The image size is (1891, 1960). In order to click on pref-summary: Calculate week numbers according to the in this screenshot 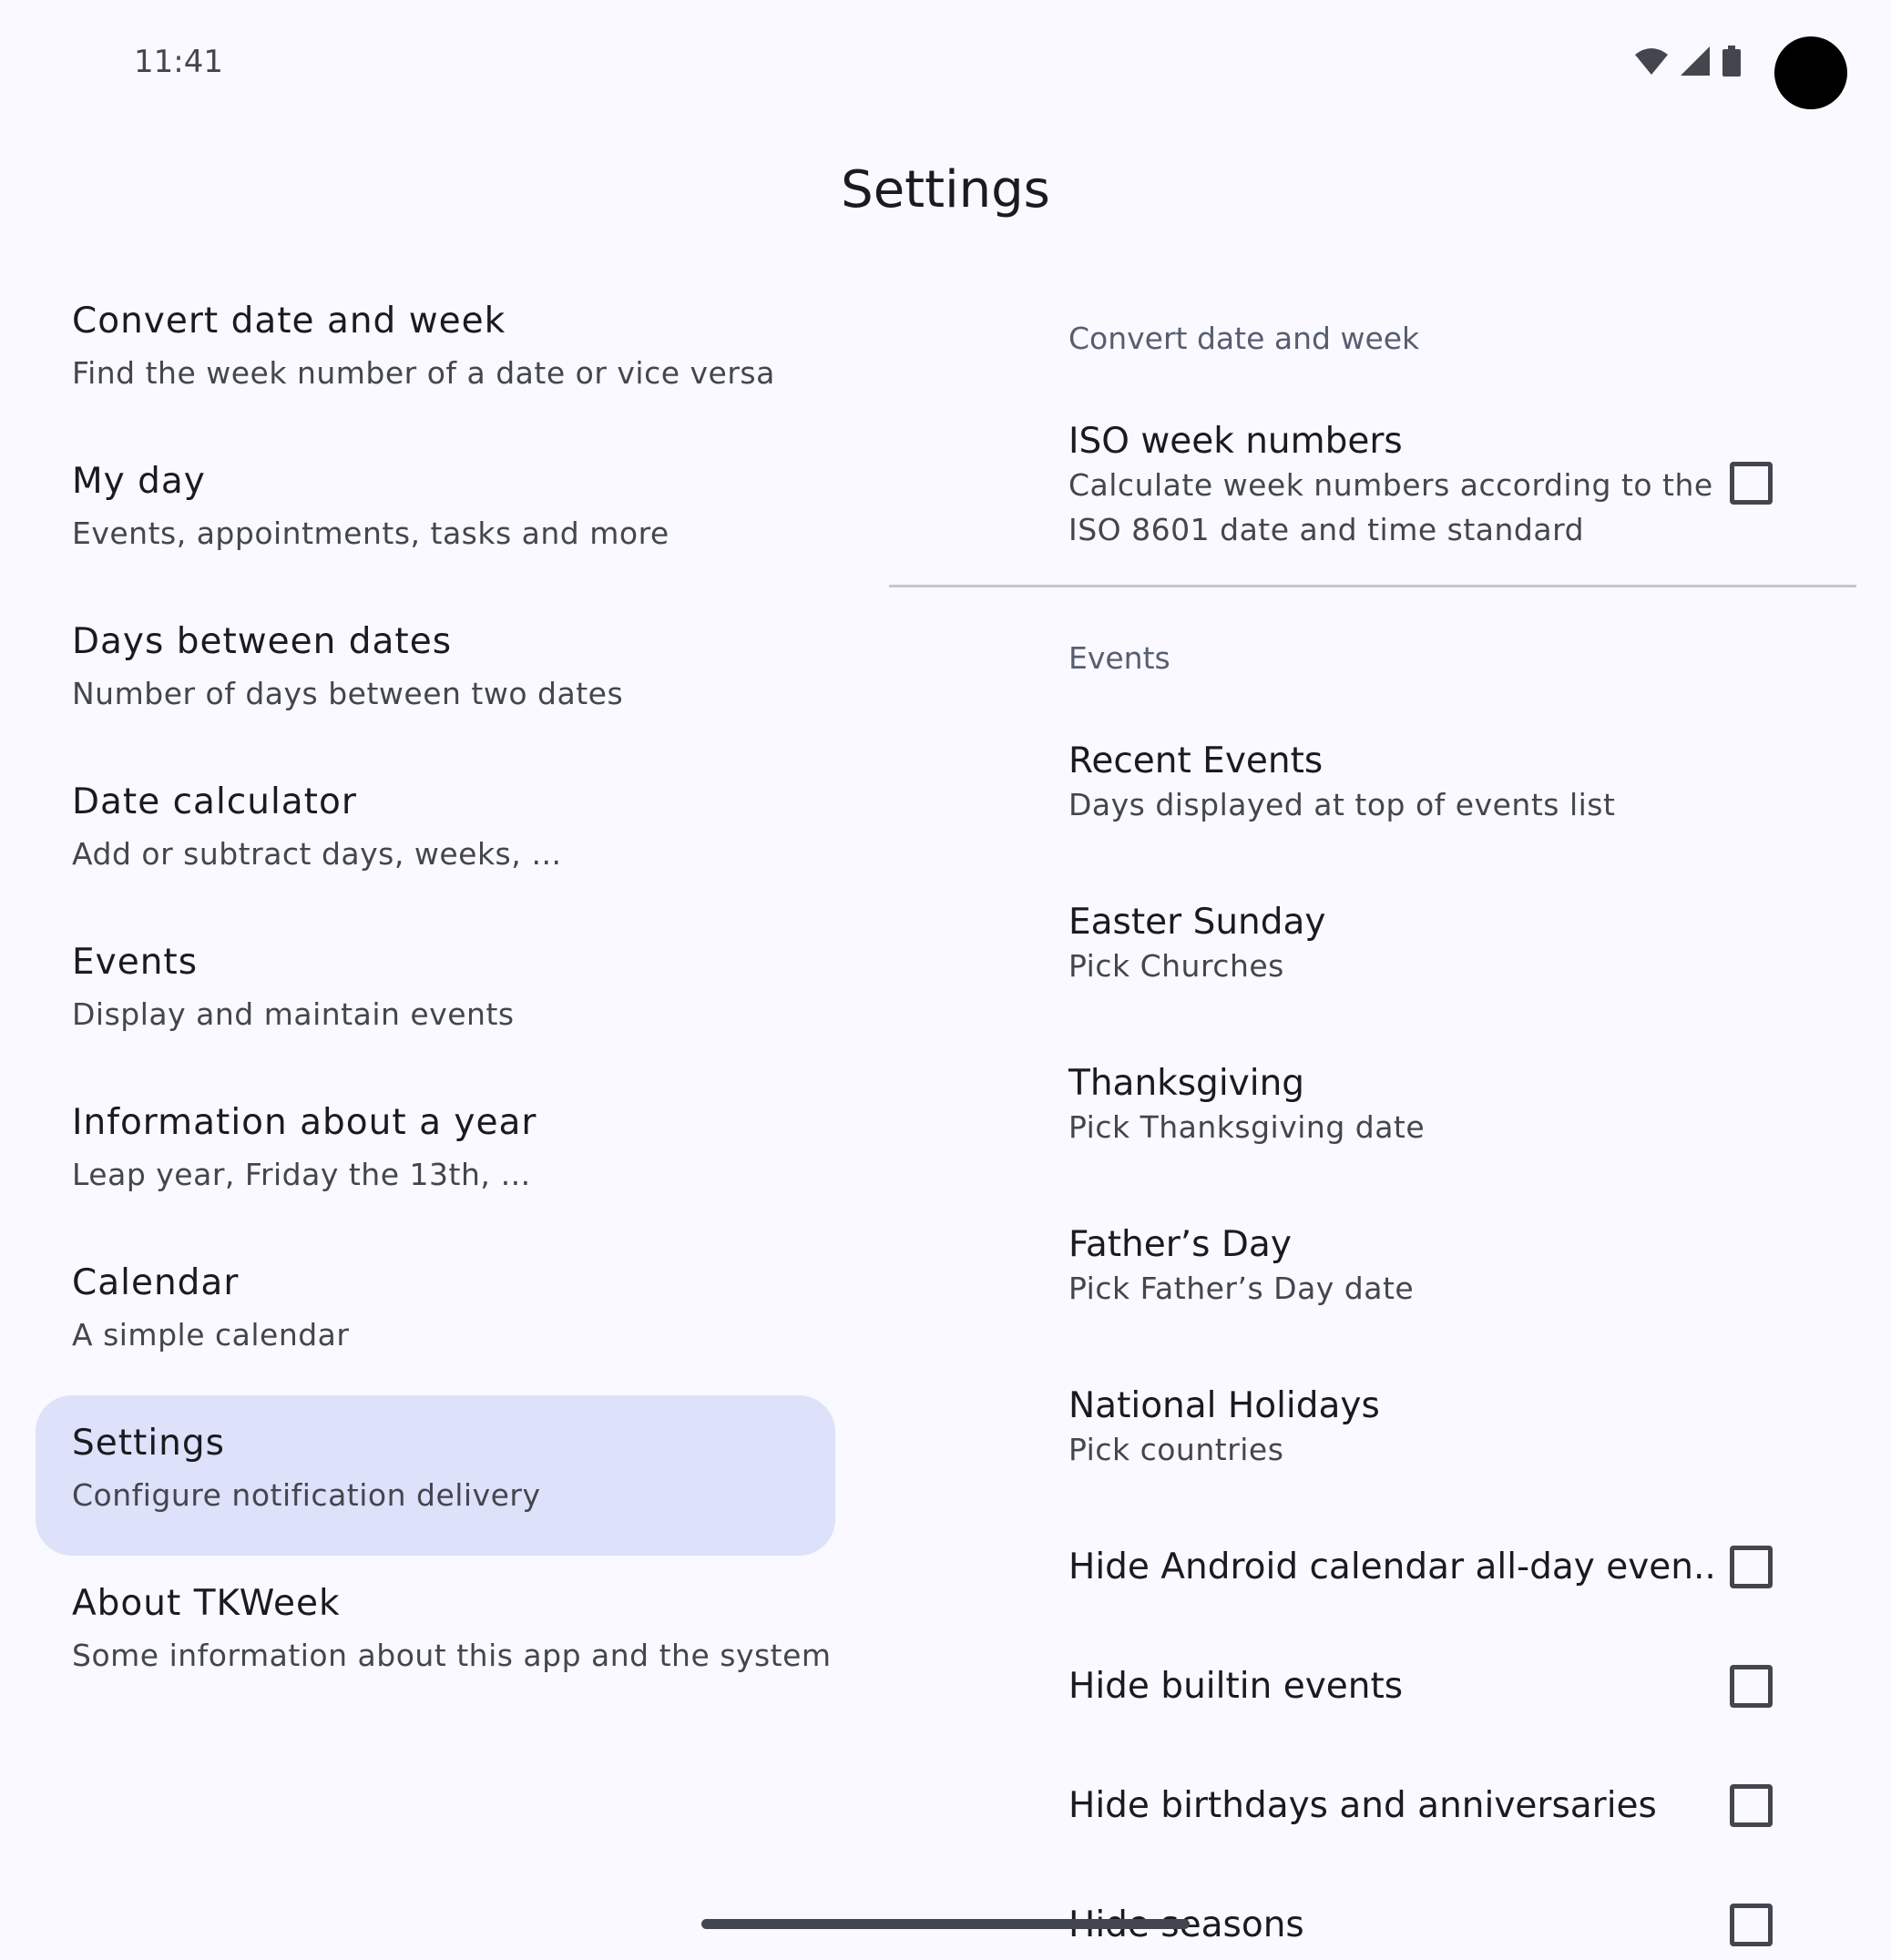, I will do `click(1390, 485)`.